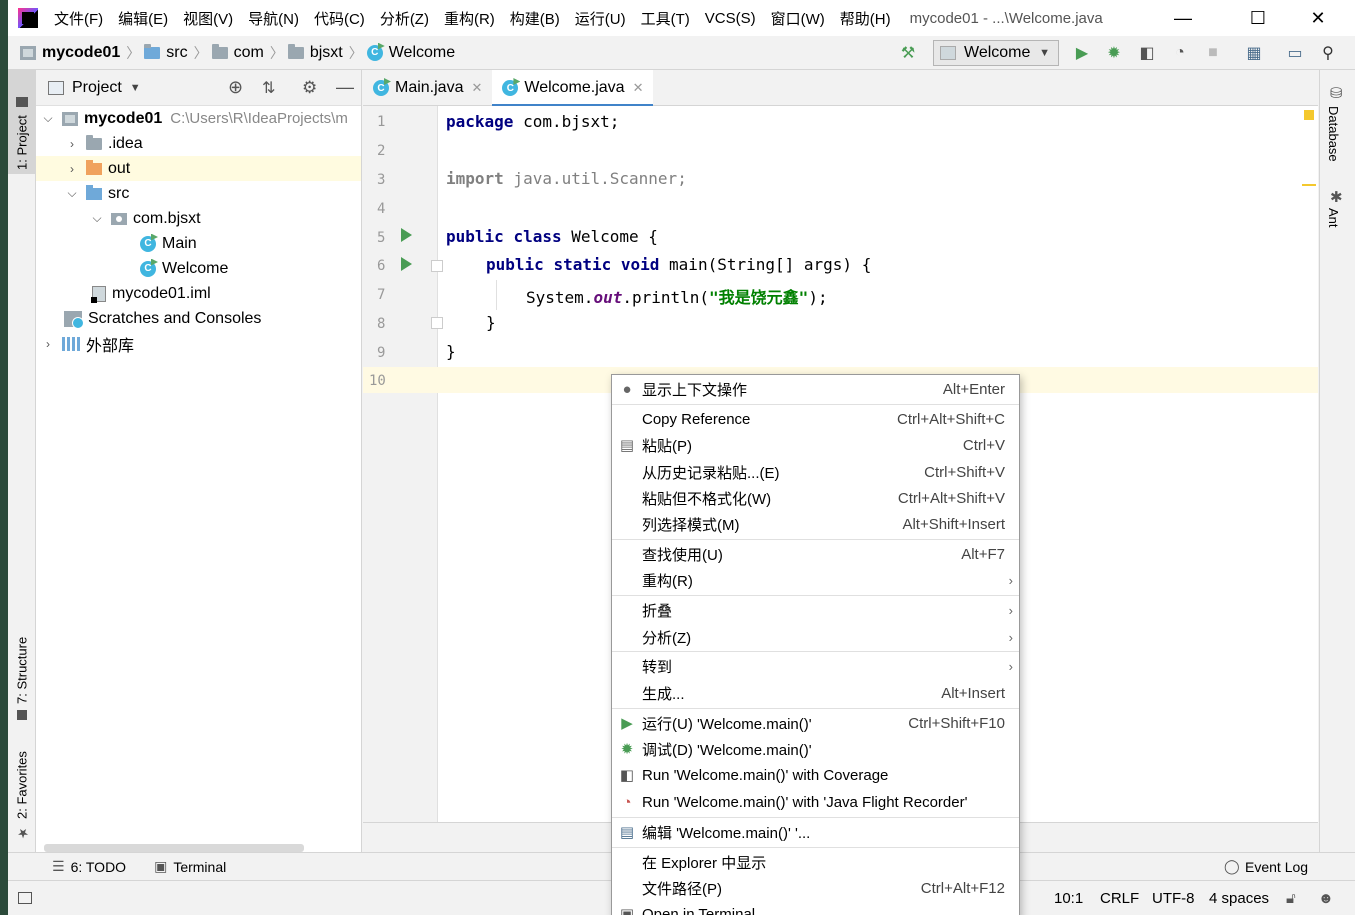 The width and height of the screenshot is (1355, 915). I want to click on menu-analyze: 分析(Z) ›, so click(815, 637).